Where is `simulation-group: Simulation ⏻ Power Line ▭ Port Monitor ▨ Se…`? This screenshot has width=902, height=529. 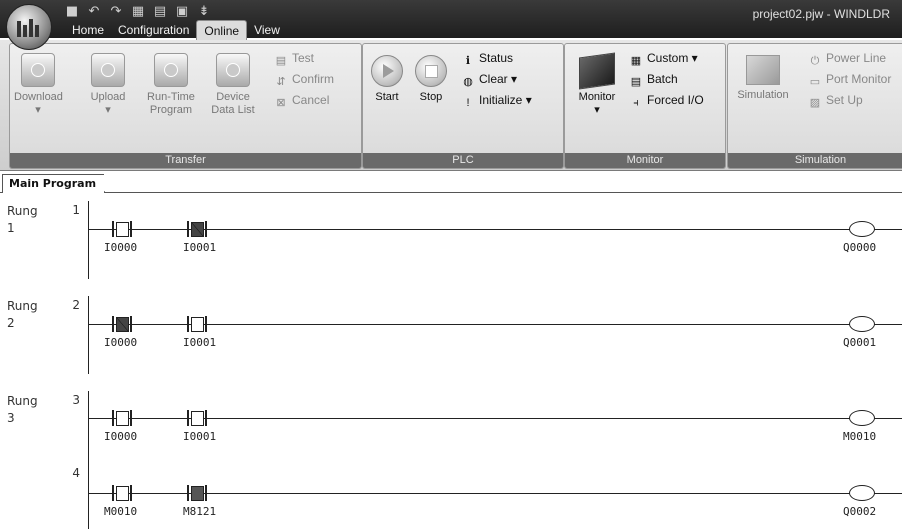
simulation-group: Simulation ⏻ Power Line ▭ Port Monitor ▨ Se… is located at coordinates (814, 106).